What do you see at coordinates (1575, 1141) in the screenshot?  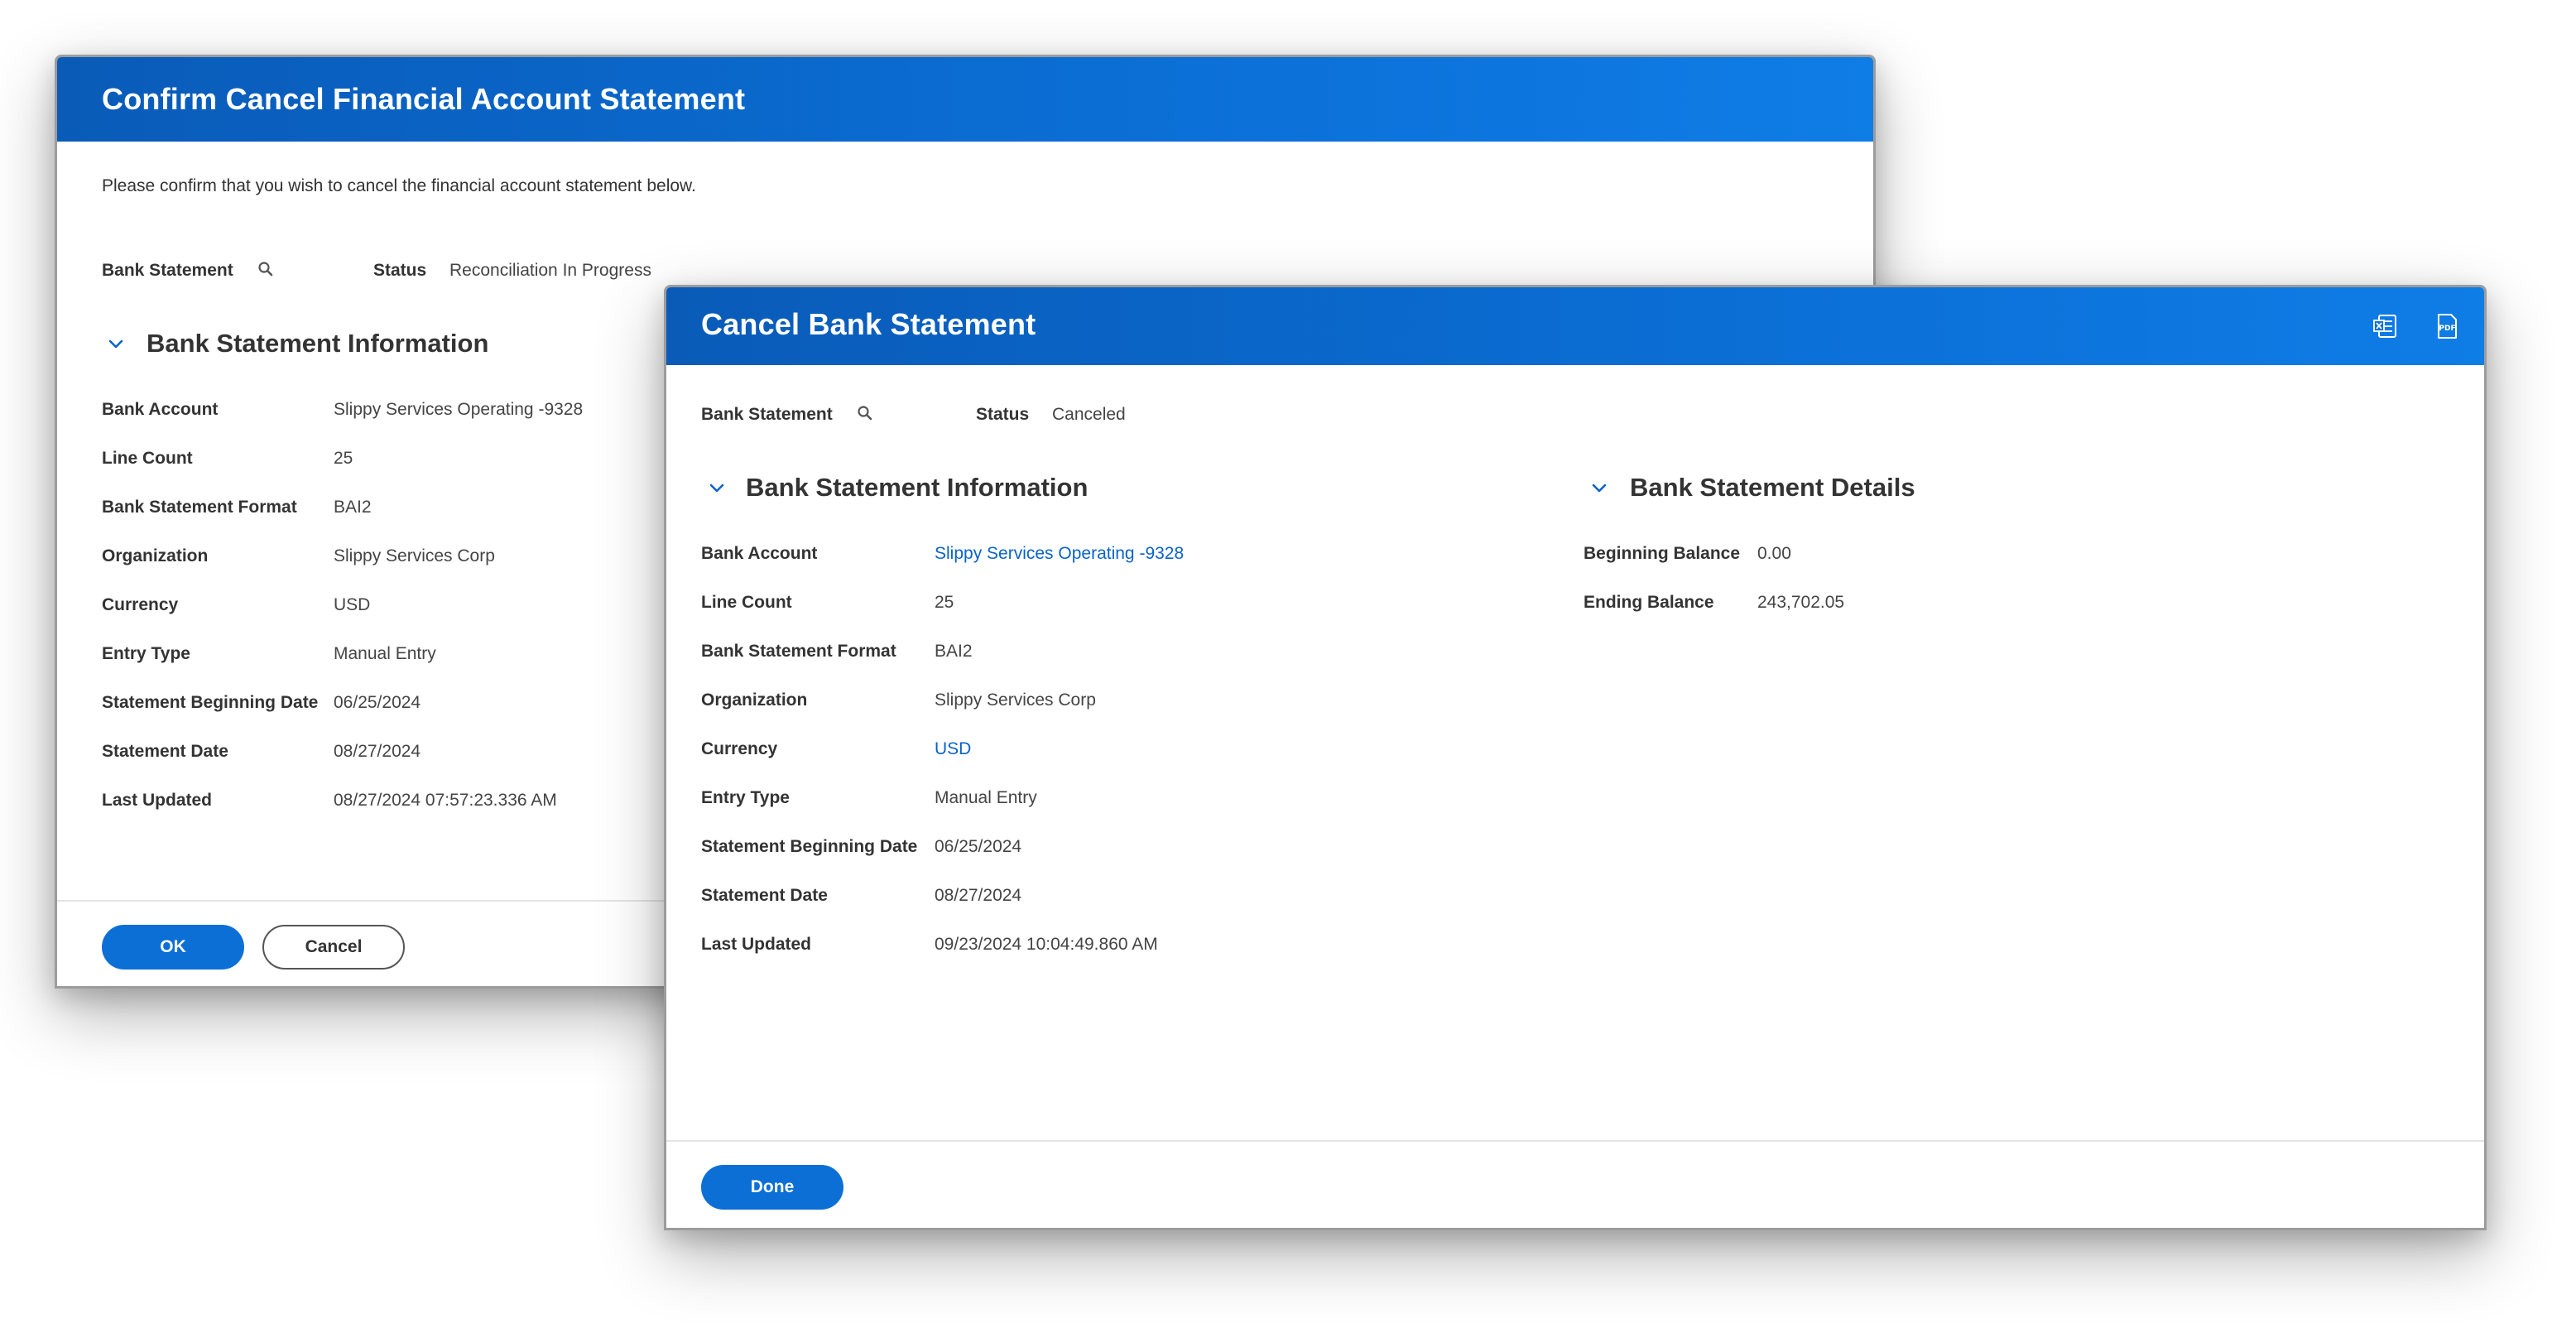 I see `result-footer-divider` at bounding box center [1575, 1141].